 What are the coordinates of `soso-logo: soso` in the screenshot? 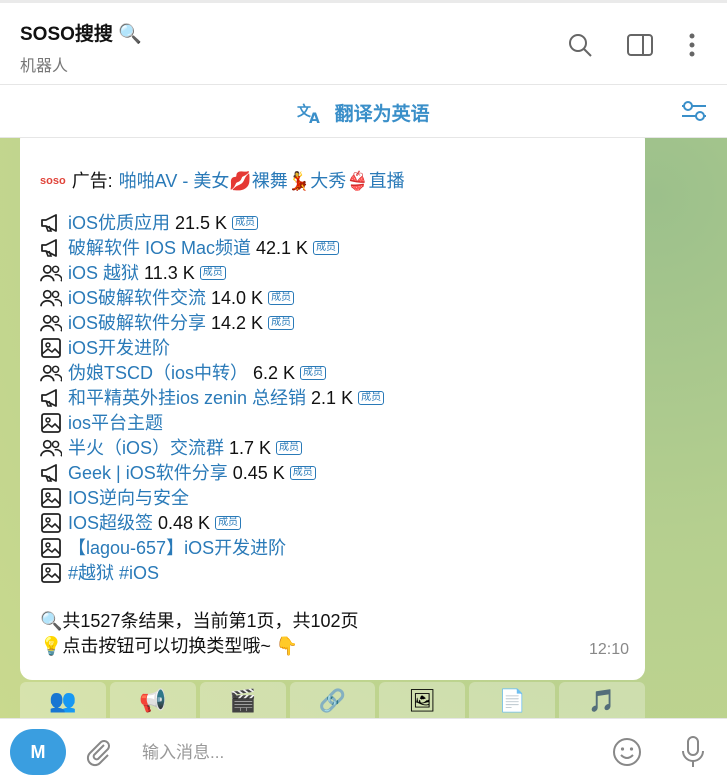 It's located at (53, 181).